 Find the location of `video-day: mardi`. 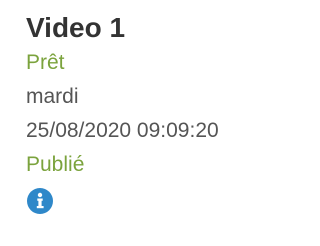

video-day: mardi is located at coordinates (52, 96).